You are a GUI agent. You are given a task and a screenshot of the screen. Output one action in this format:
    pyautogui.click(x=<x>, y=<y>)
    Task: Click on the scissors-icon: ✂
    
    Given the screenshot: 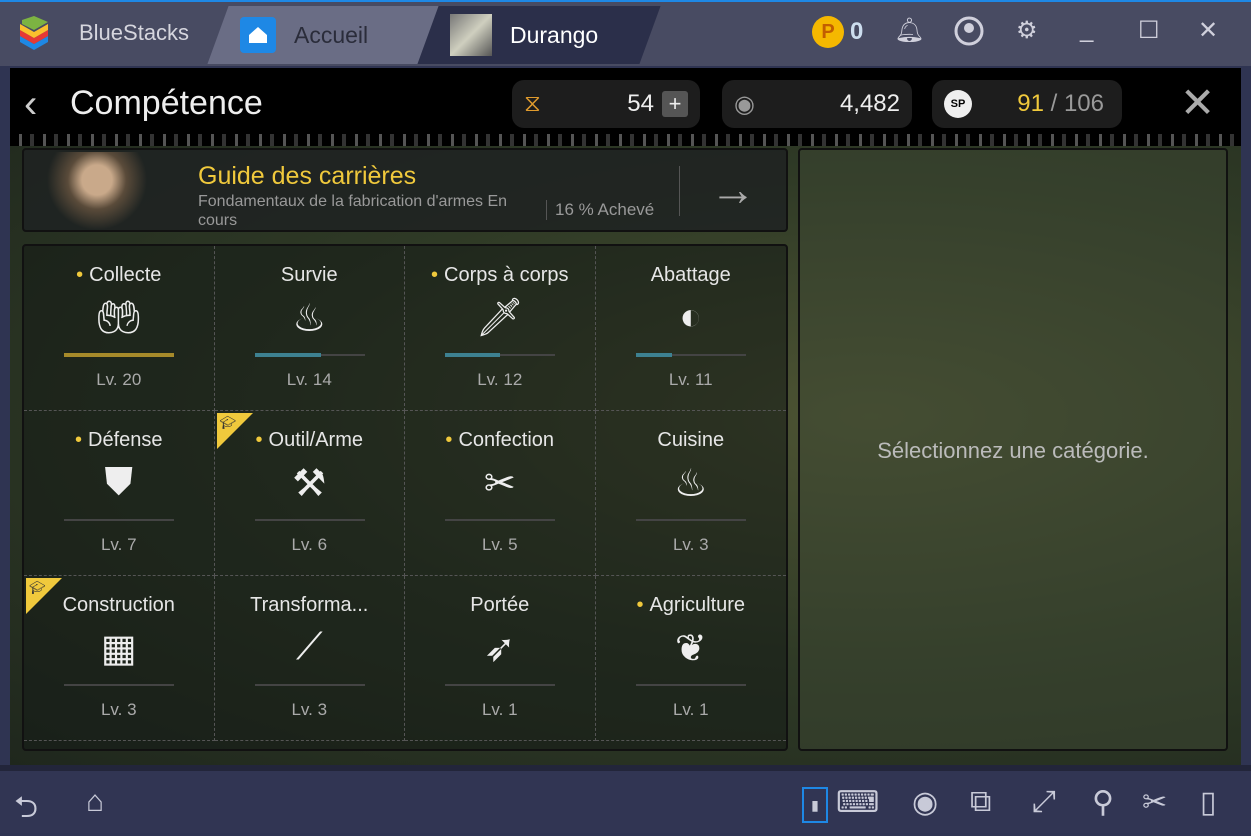 What is the action you would take?
    pyautogui.click(x=1154, y=802)
    